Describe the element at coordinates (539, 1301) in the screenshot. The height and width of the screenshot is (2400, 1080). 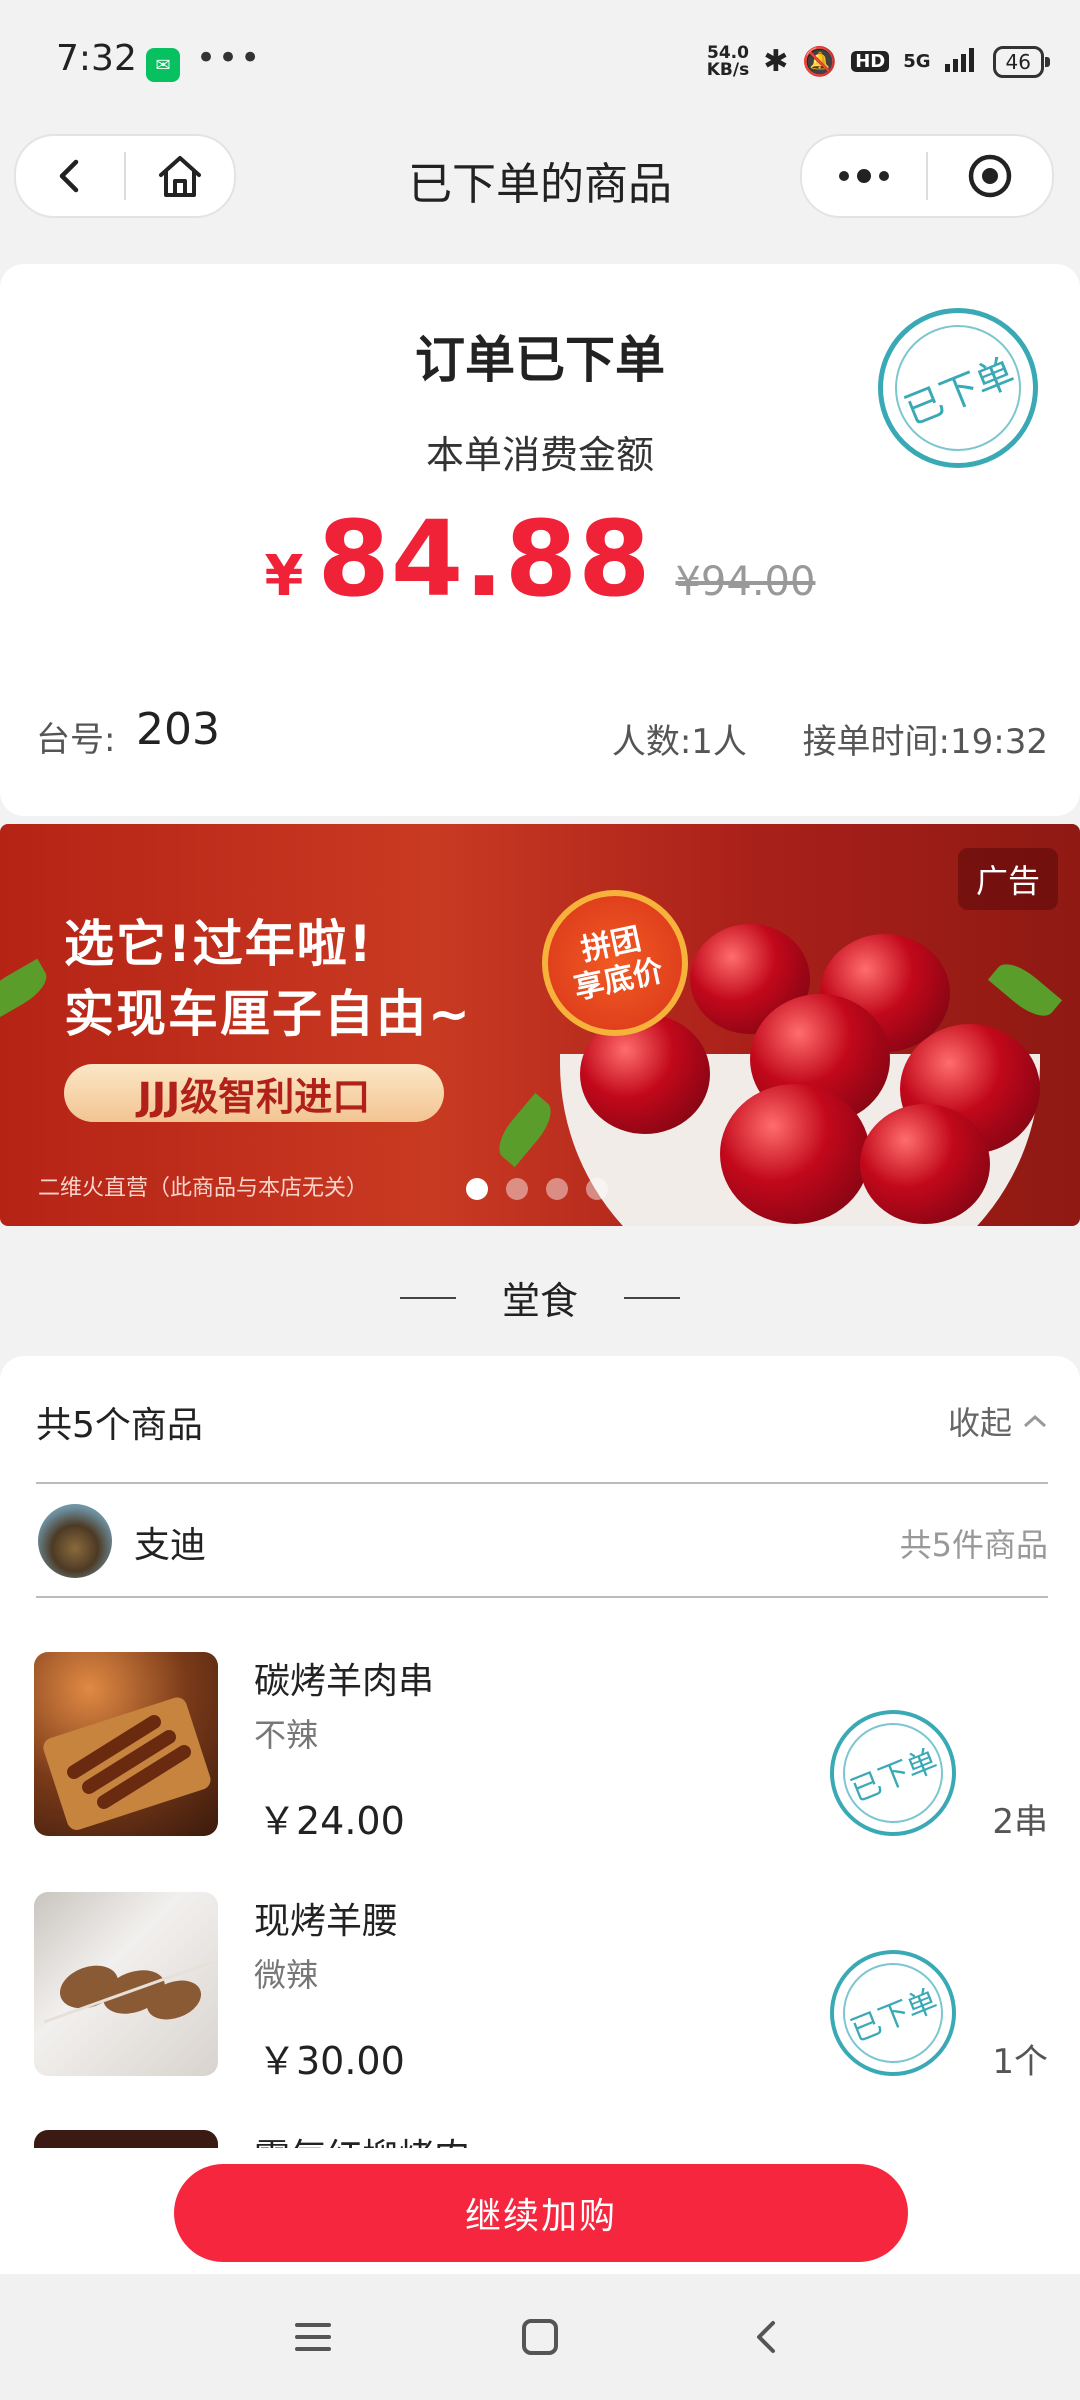
I see `section-title: 堂食` at that location.